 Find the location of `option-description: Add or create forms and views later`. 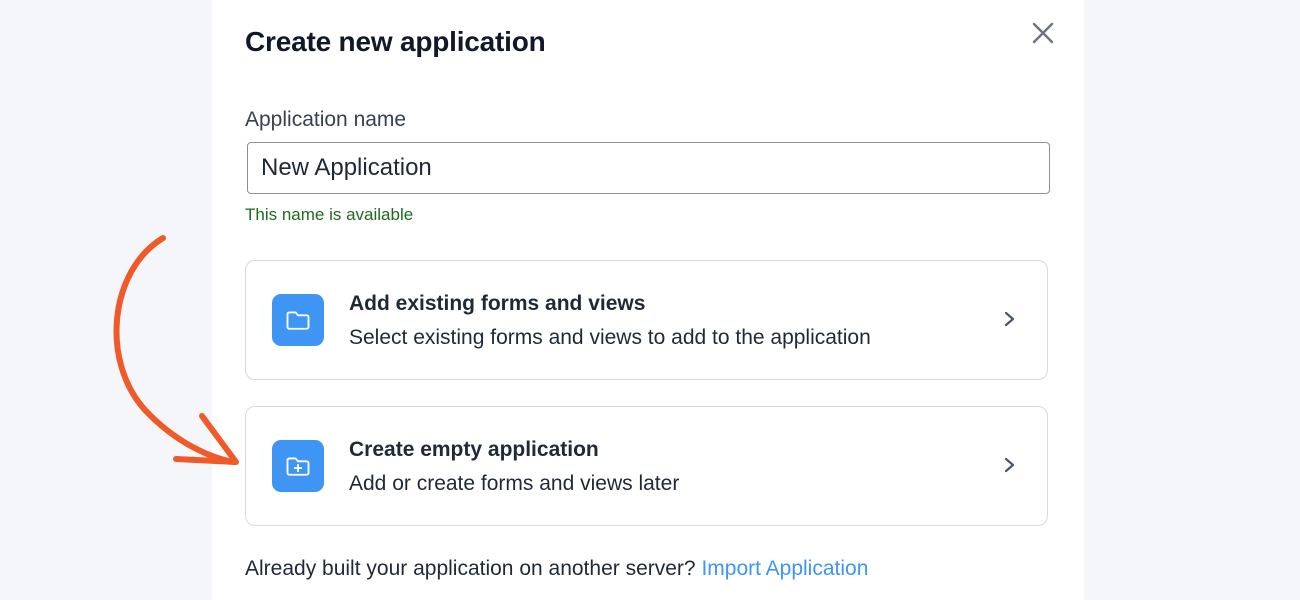

option-description: Add or create forms and views later is located at coordinates (514, 483).